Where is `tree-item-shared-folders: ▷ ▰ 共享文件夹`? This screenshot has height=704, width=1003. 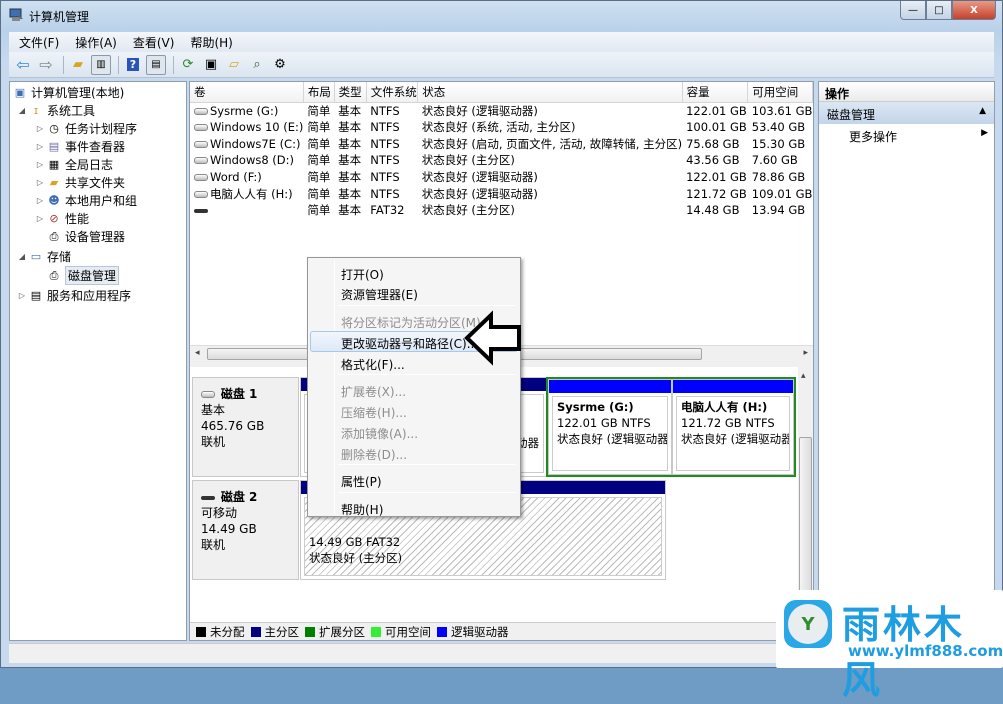
tree-item-shared-folders: ▷ ▰ 共享文件夹 is located at coordinates (79, 182).